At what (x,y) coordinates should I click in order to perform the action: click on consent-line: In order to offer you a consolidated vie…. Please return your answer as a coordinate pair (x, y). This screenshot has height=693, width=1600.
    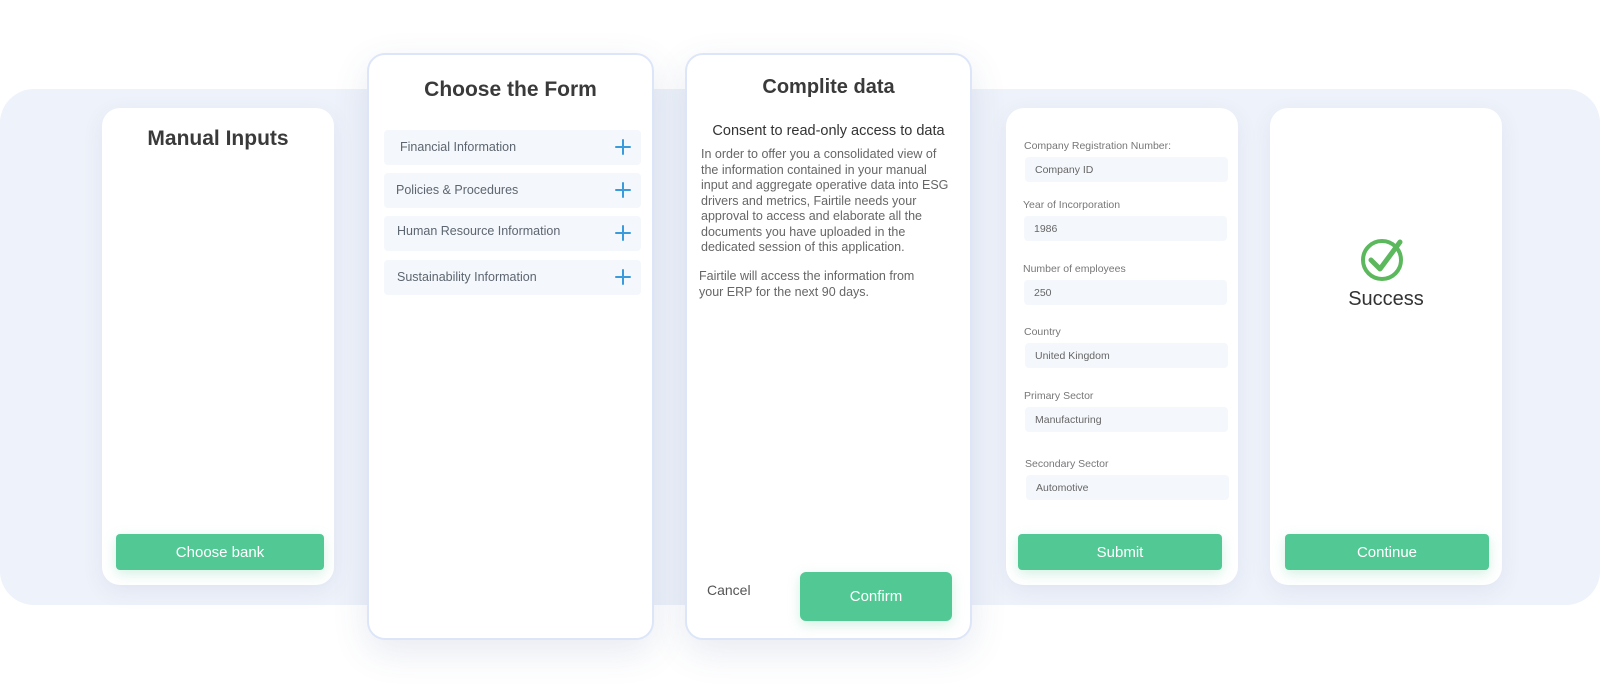
    Looking at the image, I should click on (819, 154).